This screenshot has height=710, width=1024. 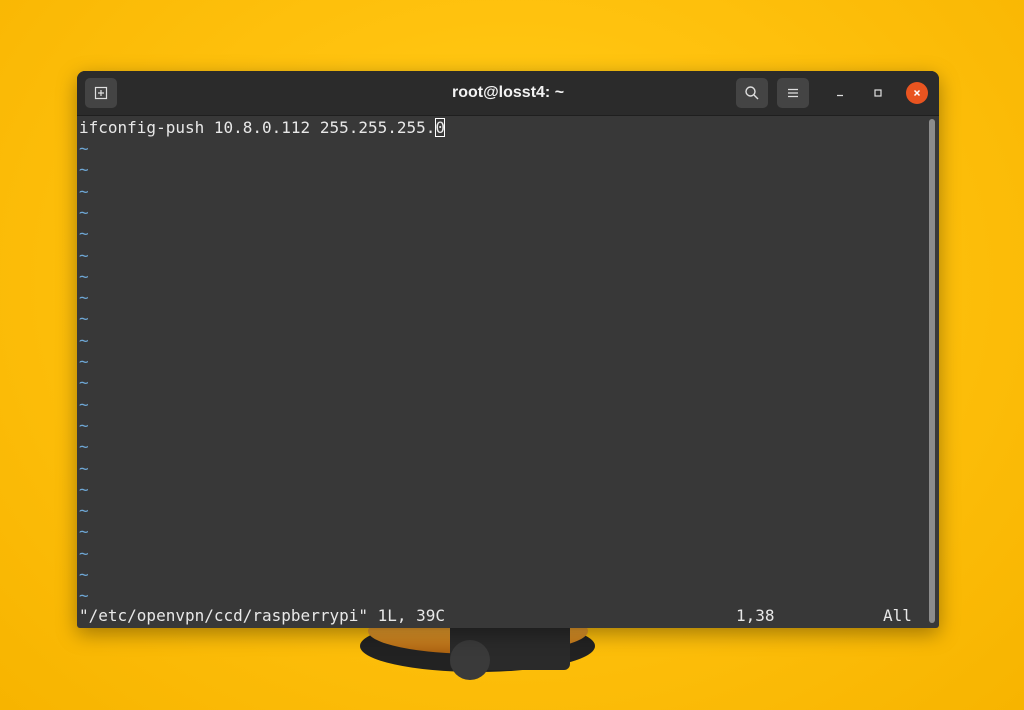 I want to click on search-button, so click(x=752, y=93).